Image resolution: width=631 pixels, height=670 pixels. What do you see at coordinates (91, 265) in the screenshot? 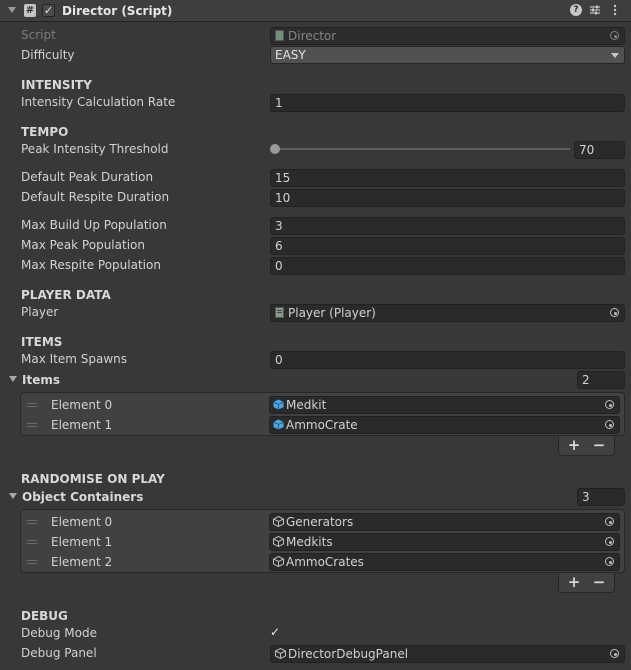
I see `respite-pop-label: Max Respite Population` at bounding box center [91, 265].